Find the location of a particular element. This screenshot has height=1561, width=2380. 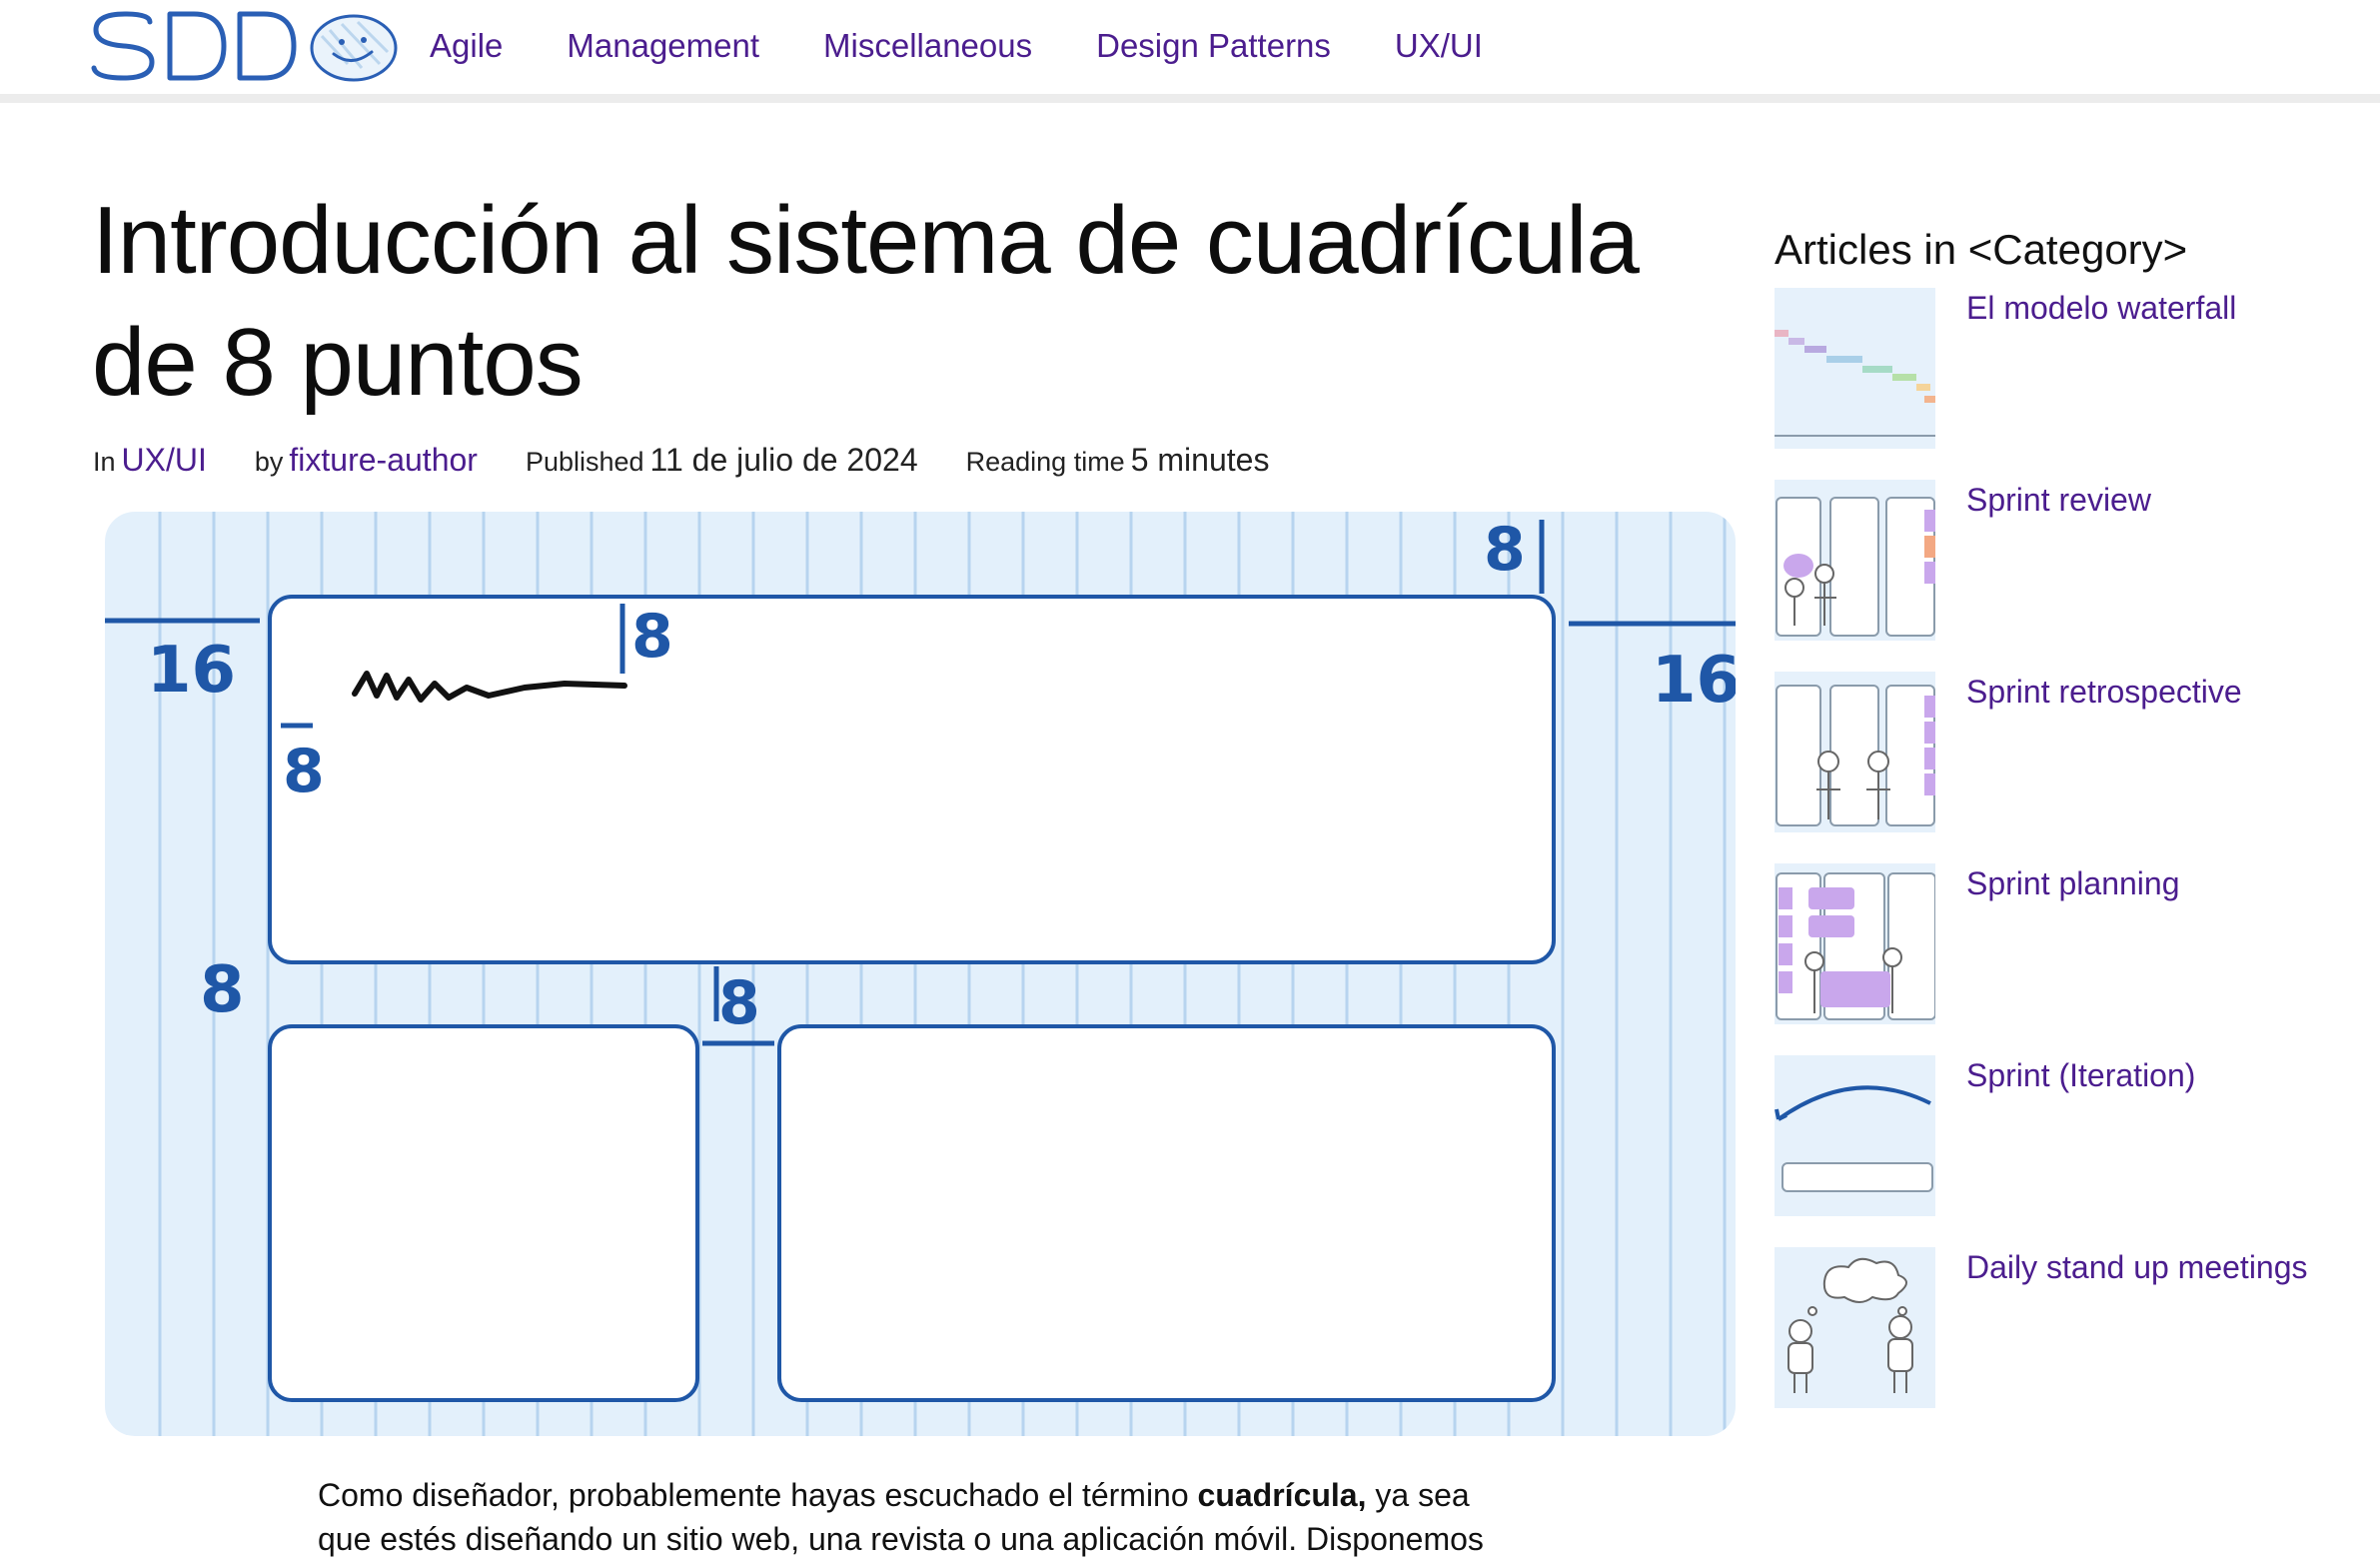

meta-by-label: by is located at coordinates (269, 462).